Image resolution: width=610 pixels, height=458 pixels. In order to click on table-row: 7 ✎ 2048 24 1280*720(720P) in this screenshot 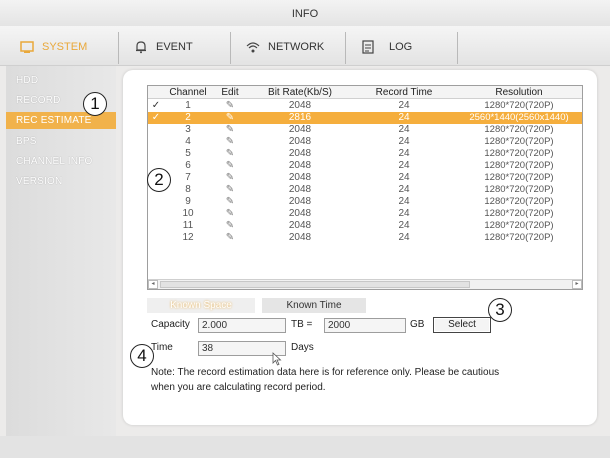, I will do `click(365, 178)`.